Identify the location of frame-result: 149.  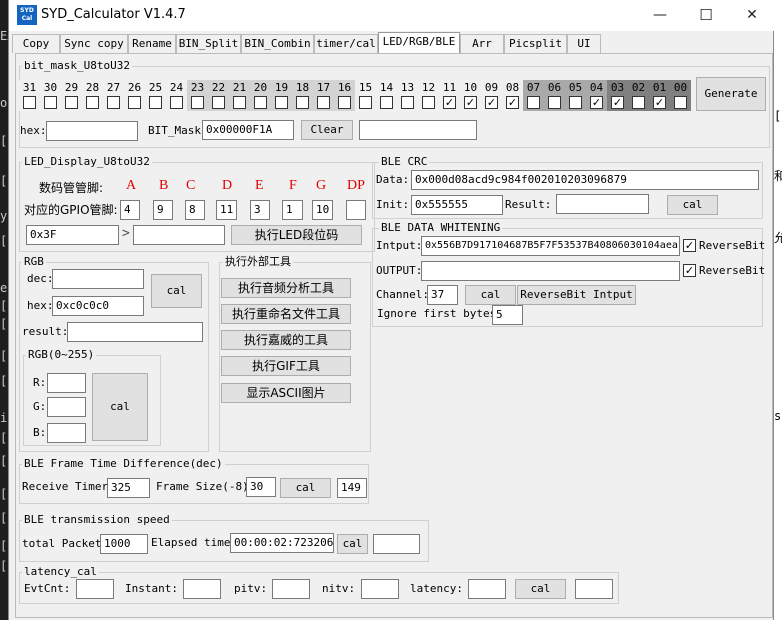
(352, 488).